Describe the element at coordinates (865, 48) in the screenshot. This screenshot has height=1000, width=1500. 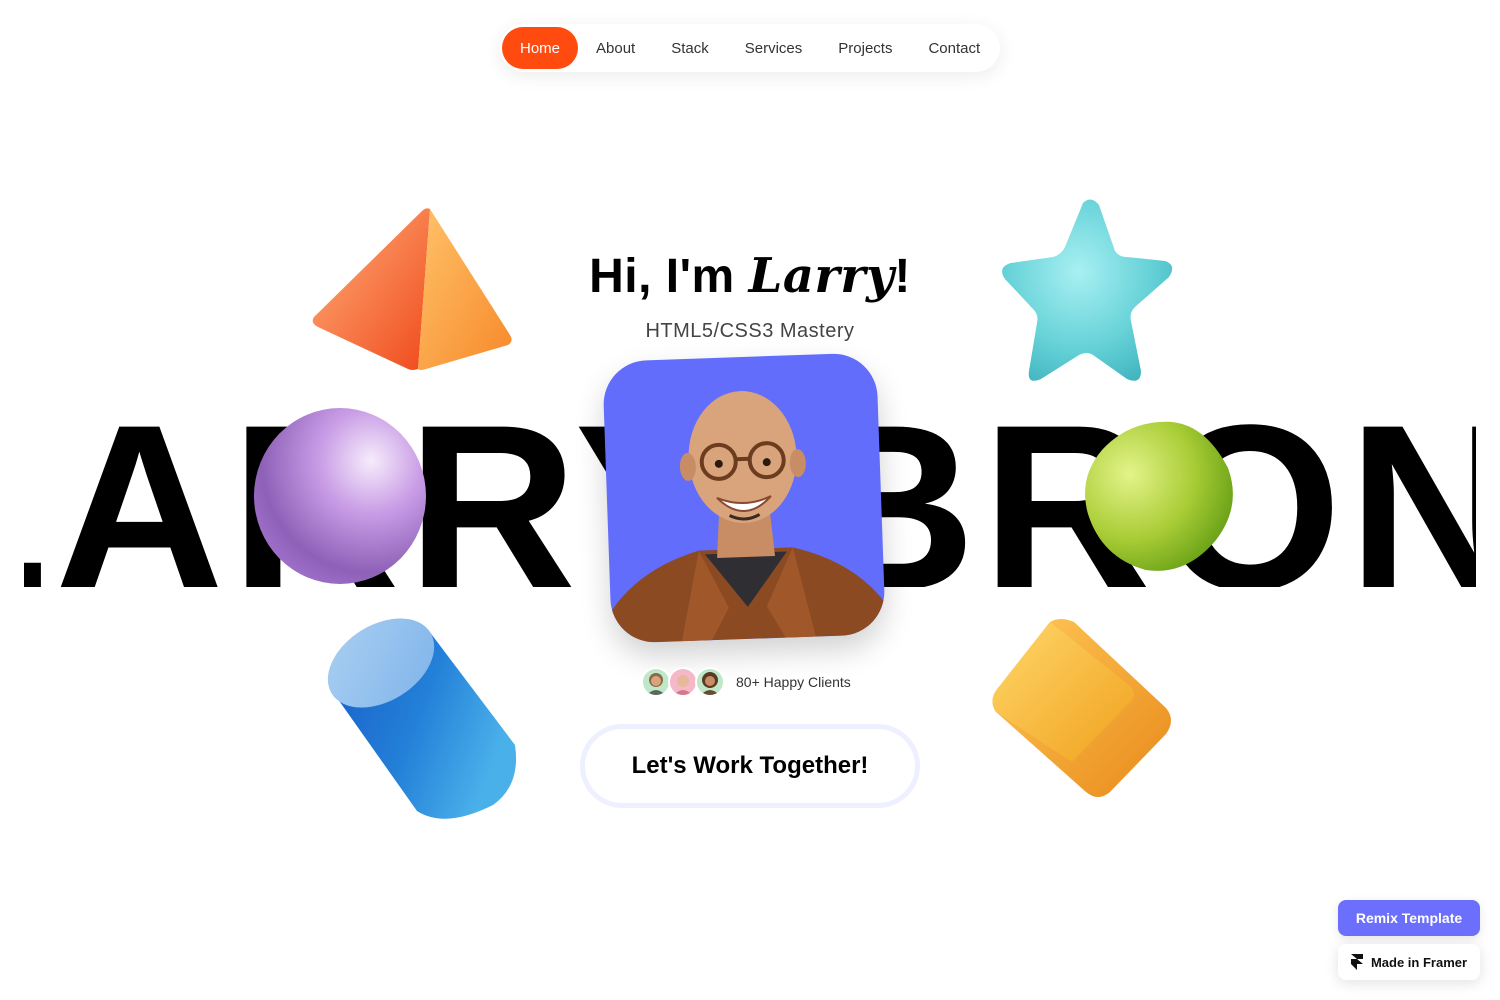
I see `nav-item-projects: Projects` at that location.